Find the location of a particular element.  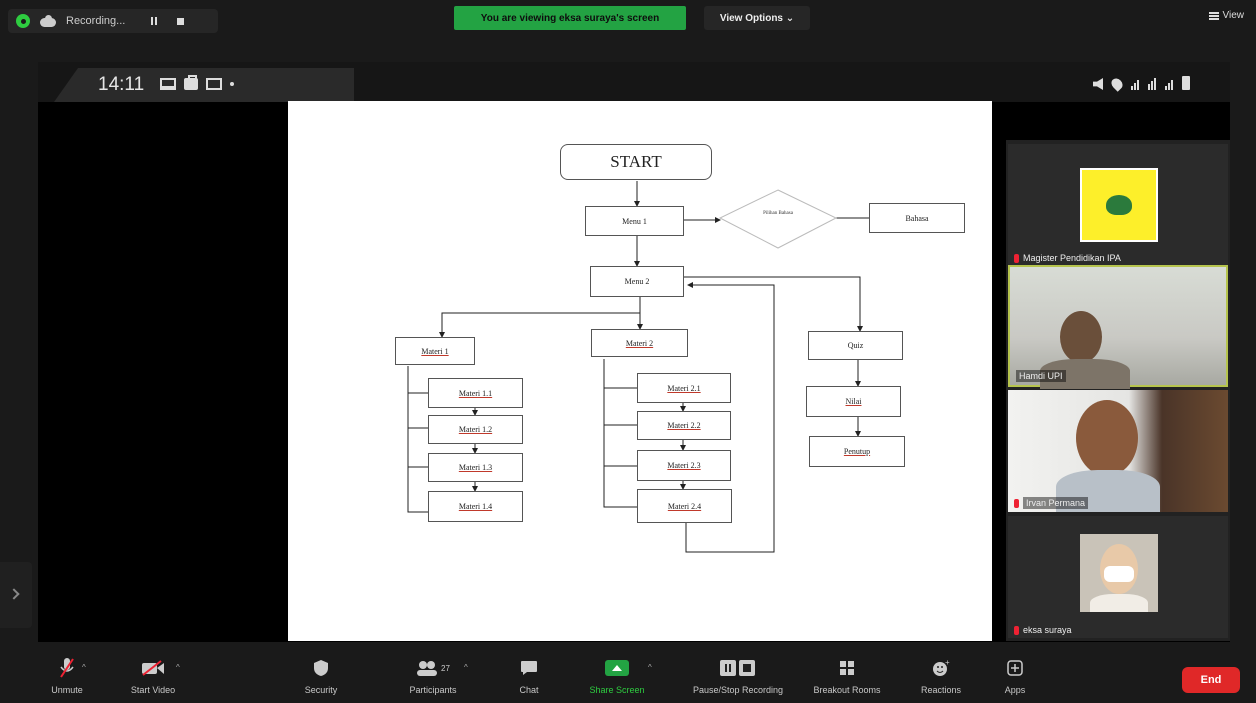

start-video-button: Start Video ^ is located at coordinates (153, 675).